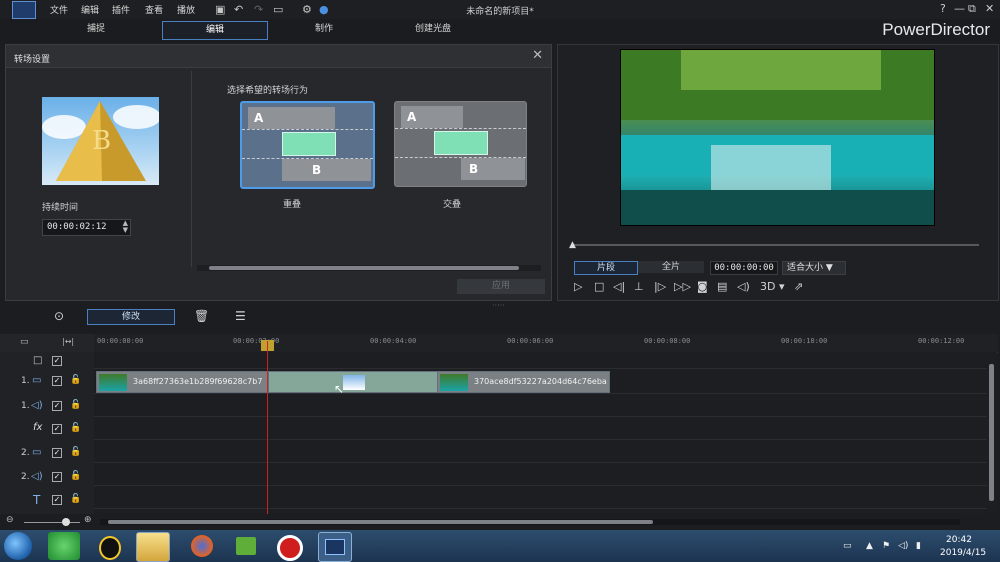 The height and width of the screenshot is (562, 1000). Describe the element at coordinates (25, 453) in the screenshot. I see `track-number: 2.` at that location.